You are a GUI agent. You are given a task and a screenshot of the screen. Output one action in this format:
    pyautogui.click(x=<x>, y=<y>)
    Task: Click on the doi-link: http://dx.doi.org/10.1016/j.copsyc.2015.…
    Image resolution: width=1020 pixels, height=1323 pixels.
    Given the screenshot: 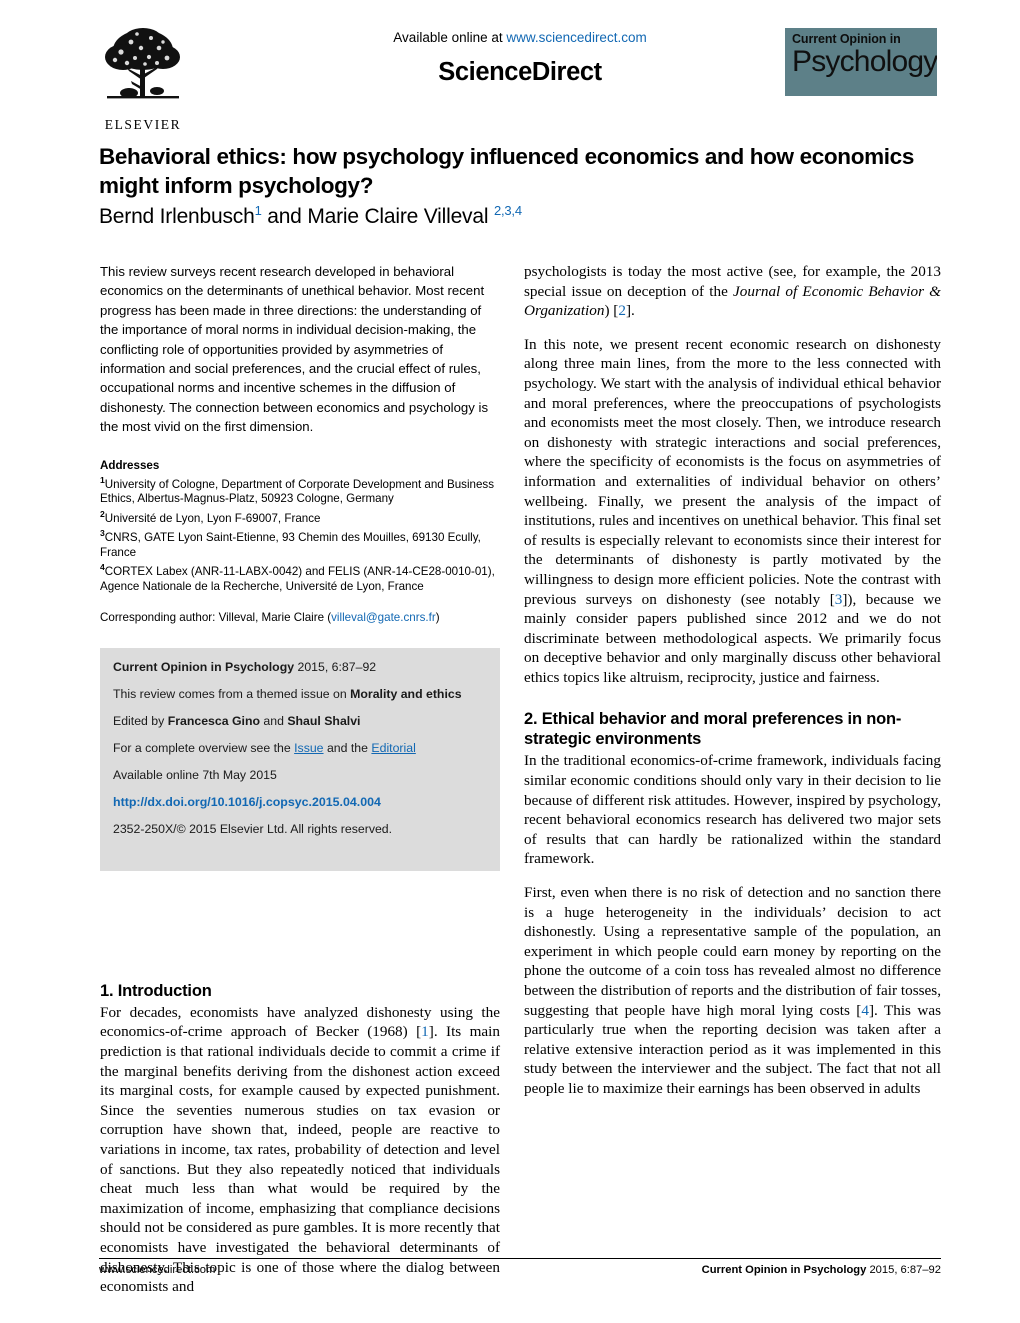 What is the action you would take?
    pyautogui.click(x=247, y=802)
    